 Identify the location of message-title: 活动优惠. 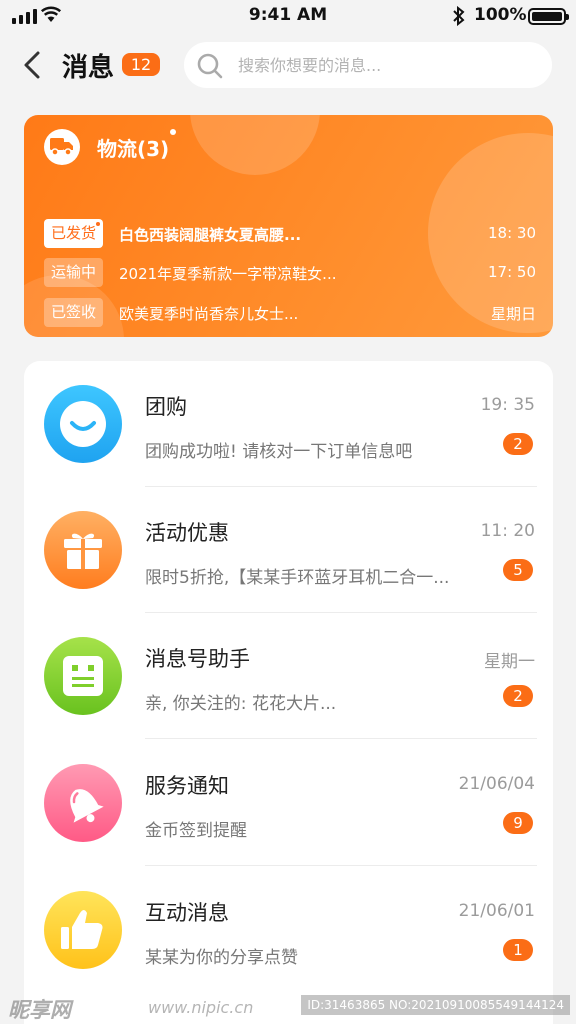
(187, 533).